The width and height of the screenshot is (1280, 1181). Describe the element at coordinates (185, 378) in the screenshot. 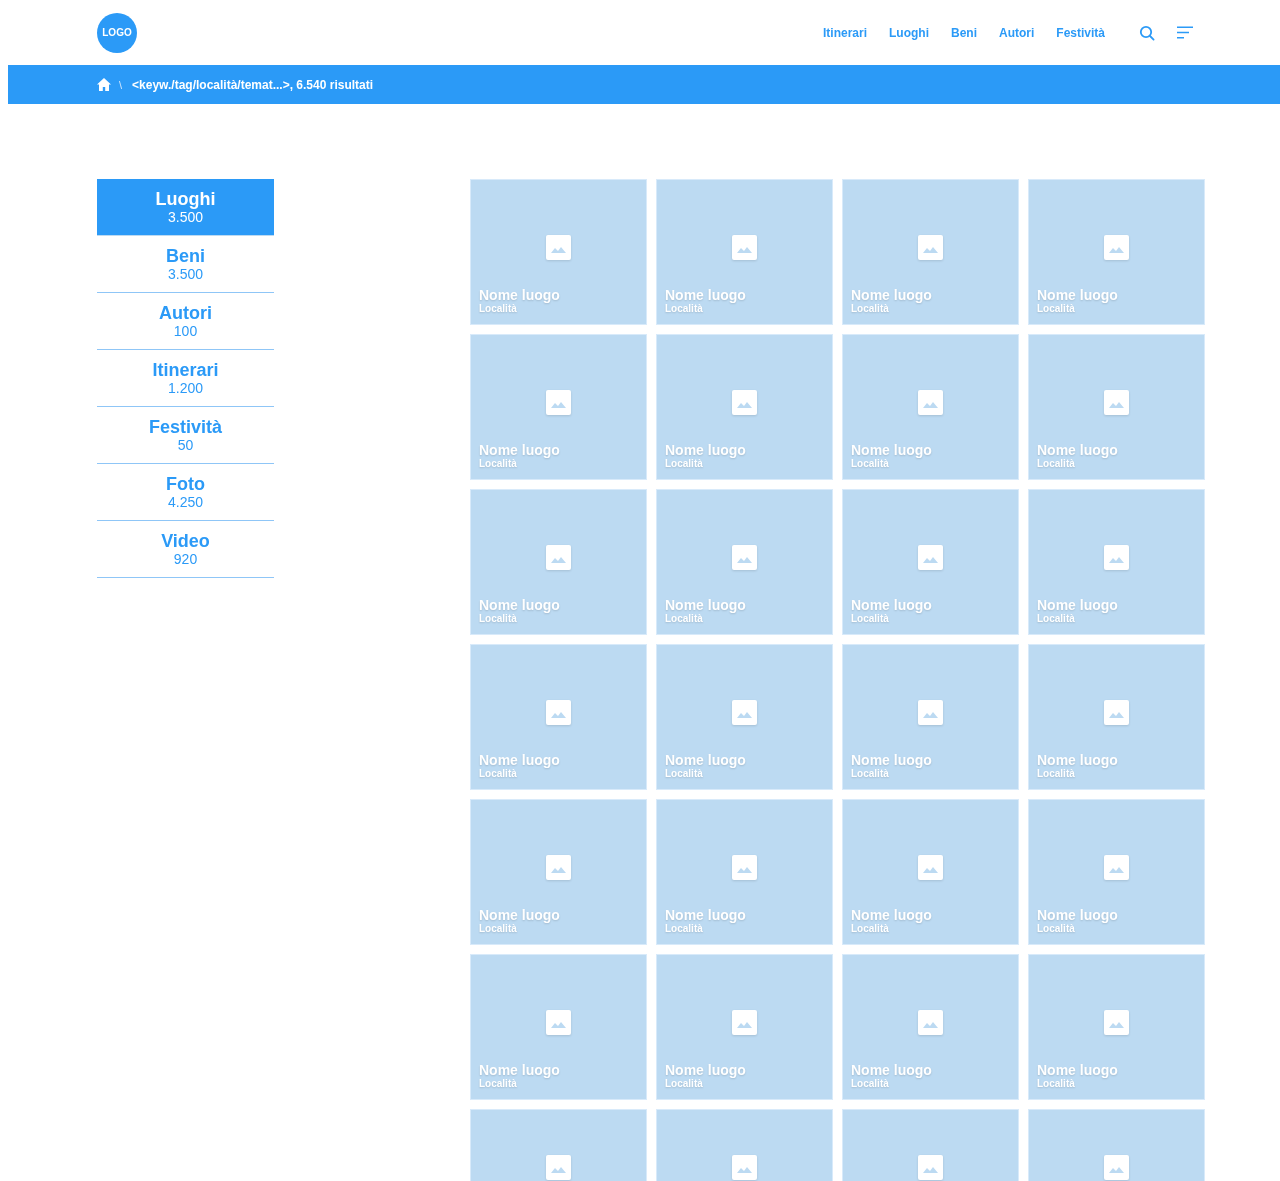

I see `category-tab: Itinerari 1.200` at that location.